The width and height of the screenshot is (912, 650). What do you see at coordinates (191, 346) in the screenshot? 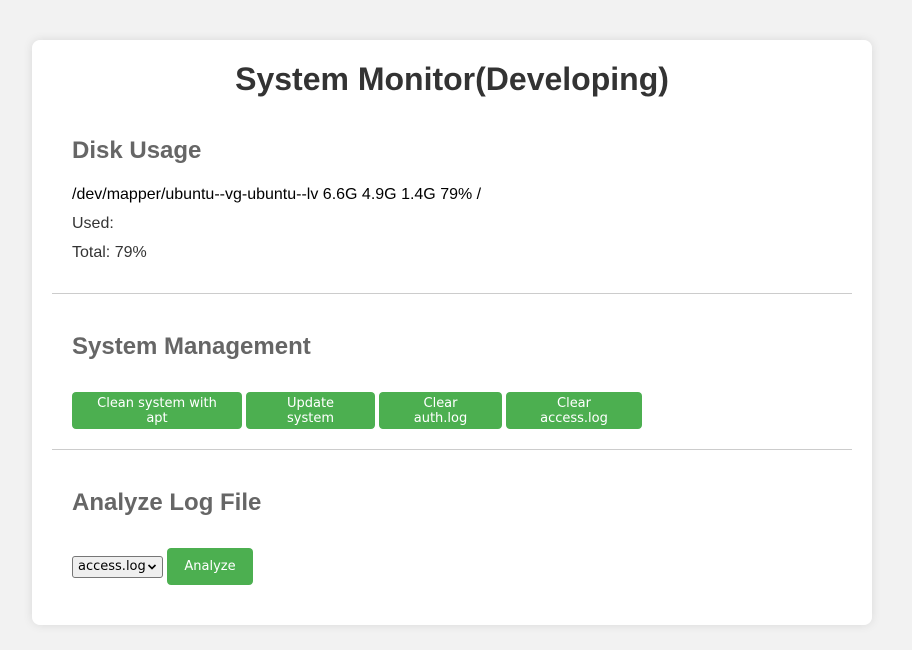
I see `system-management-heading: System Management` at bounding box center [191, 346].